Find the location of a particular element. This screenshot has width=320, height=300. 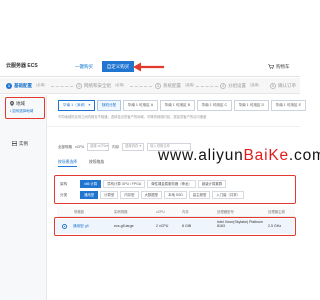

cell-family: 通用型 g5 is located at coordinates (81, 226).